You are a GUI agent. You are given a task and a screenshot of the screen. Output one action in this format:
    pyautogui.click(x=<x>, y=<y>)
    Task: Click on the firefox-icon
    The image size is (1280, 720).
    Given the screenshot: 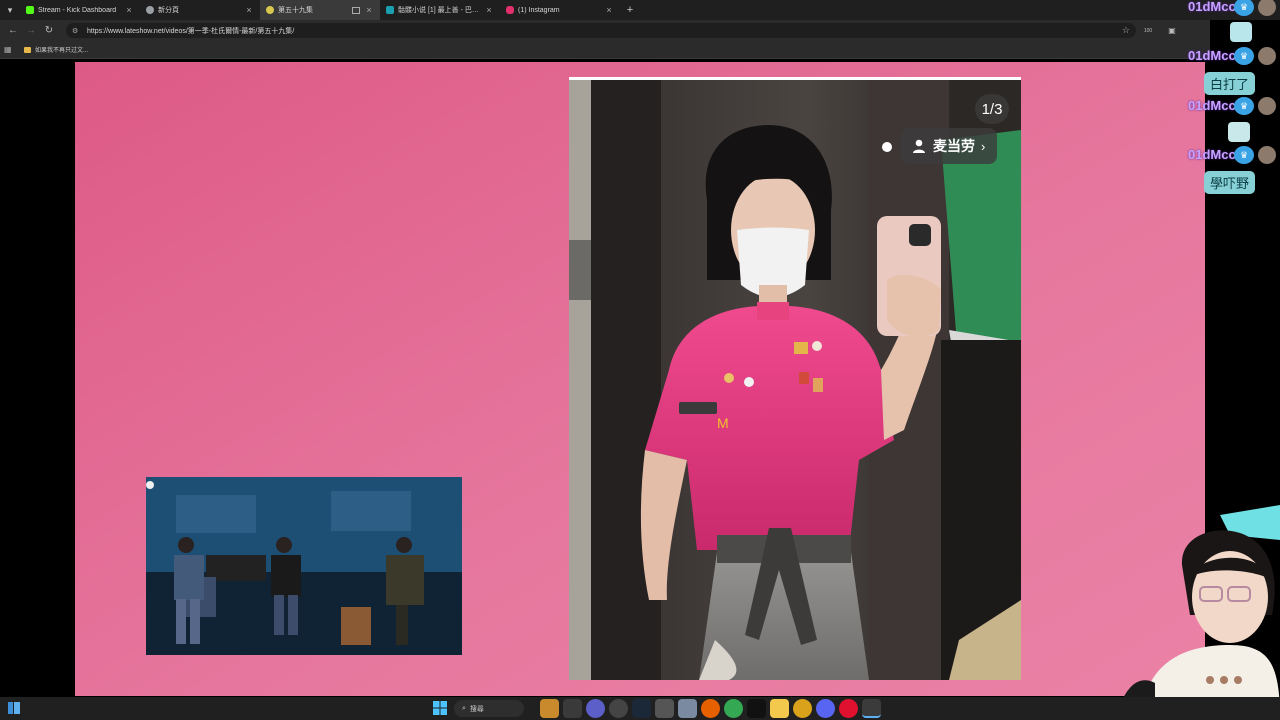 What is the action you would take?
    pyautogui.click(x=710, y=708)
    